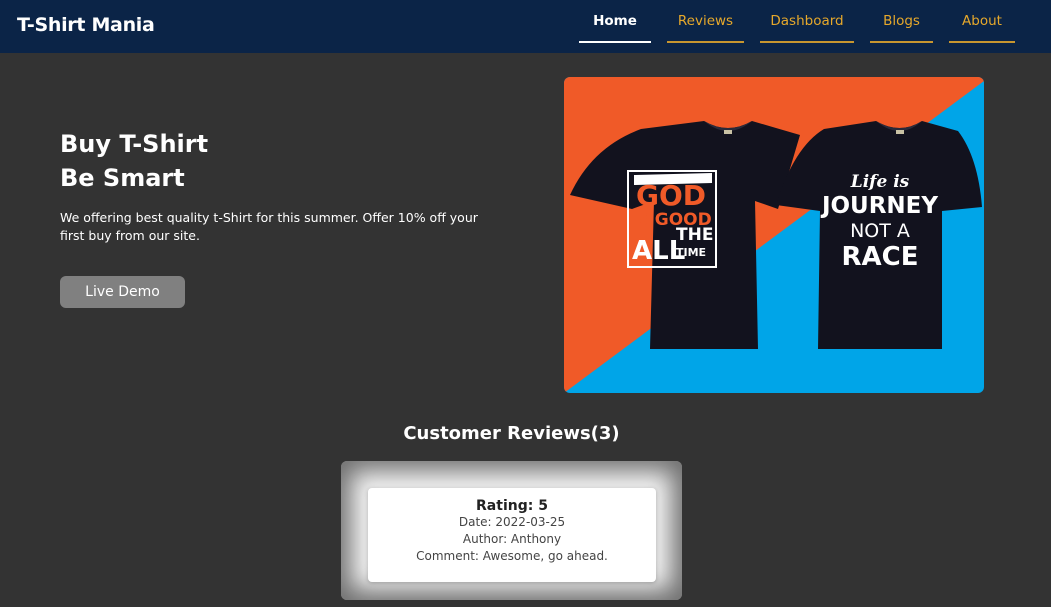  I want to click on hero-title-line1: Buy T-Shirt, so click(134, 144).